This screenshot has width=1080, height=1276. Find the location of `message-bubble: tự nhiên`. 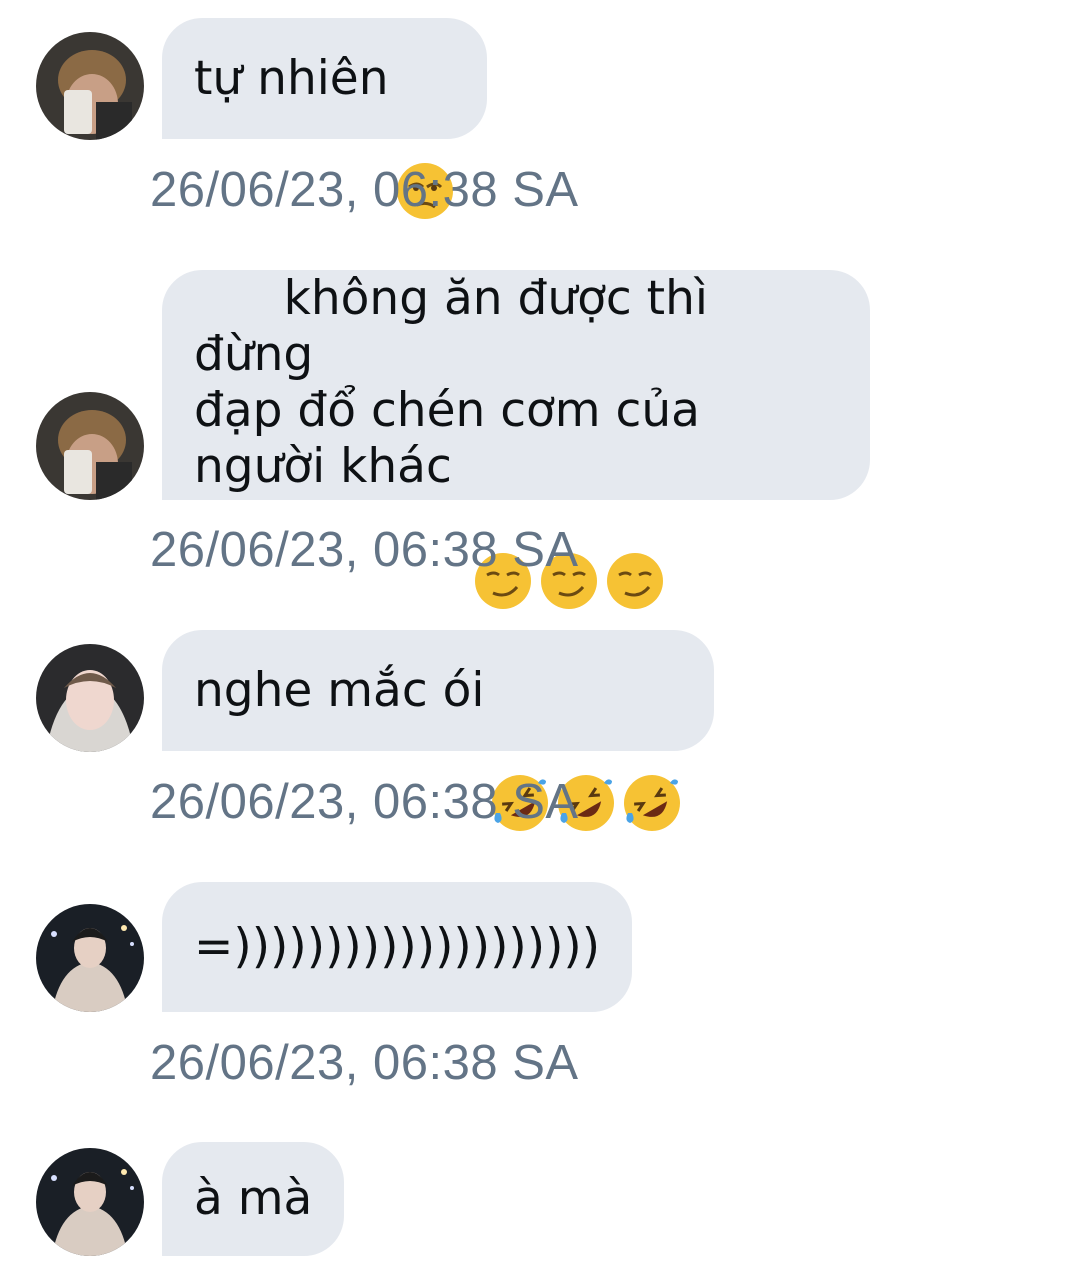

message-bubble: tự nhiên is located at coordinates (324, 118).